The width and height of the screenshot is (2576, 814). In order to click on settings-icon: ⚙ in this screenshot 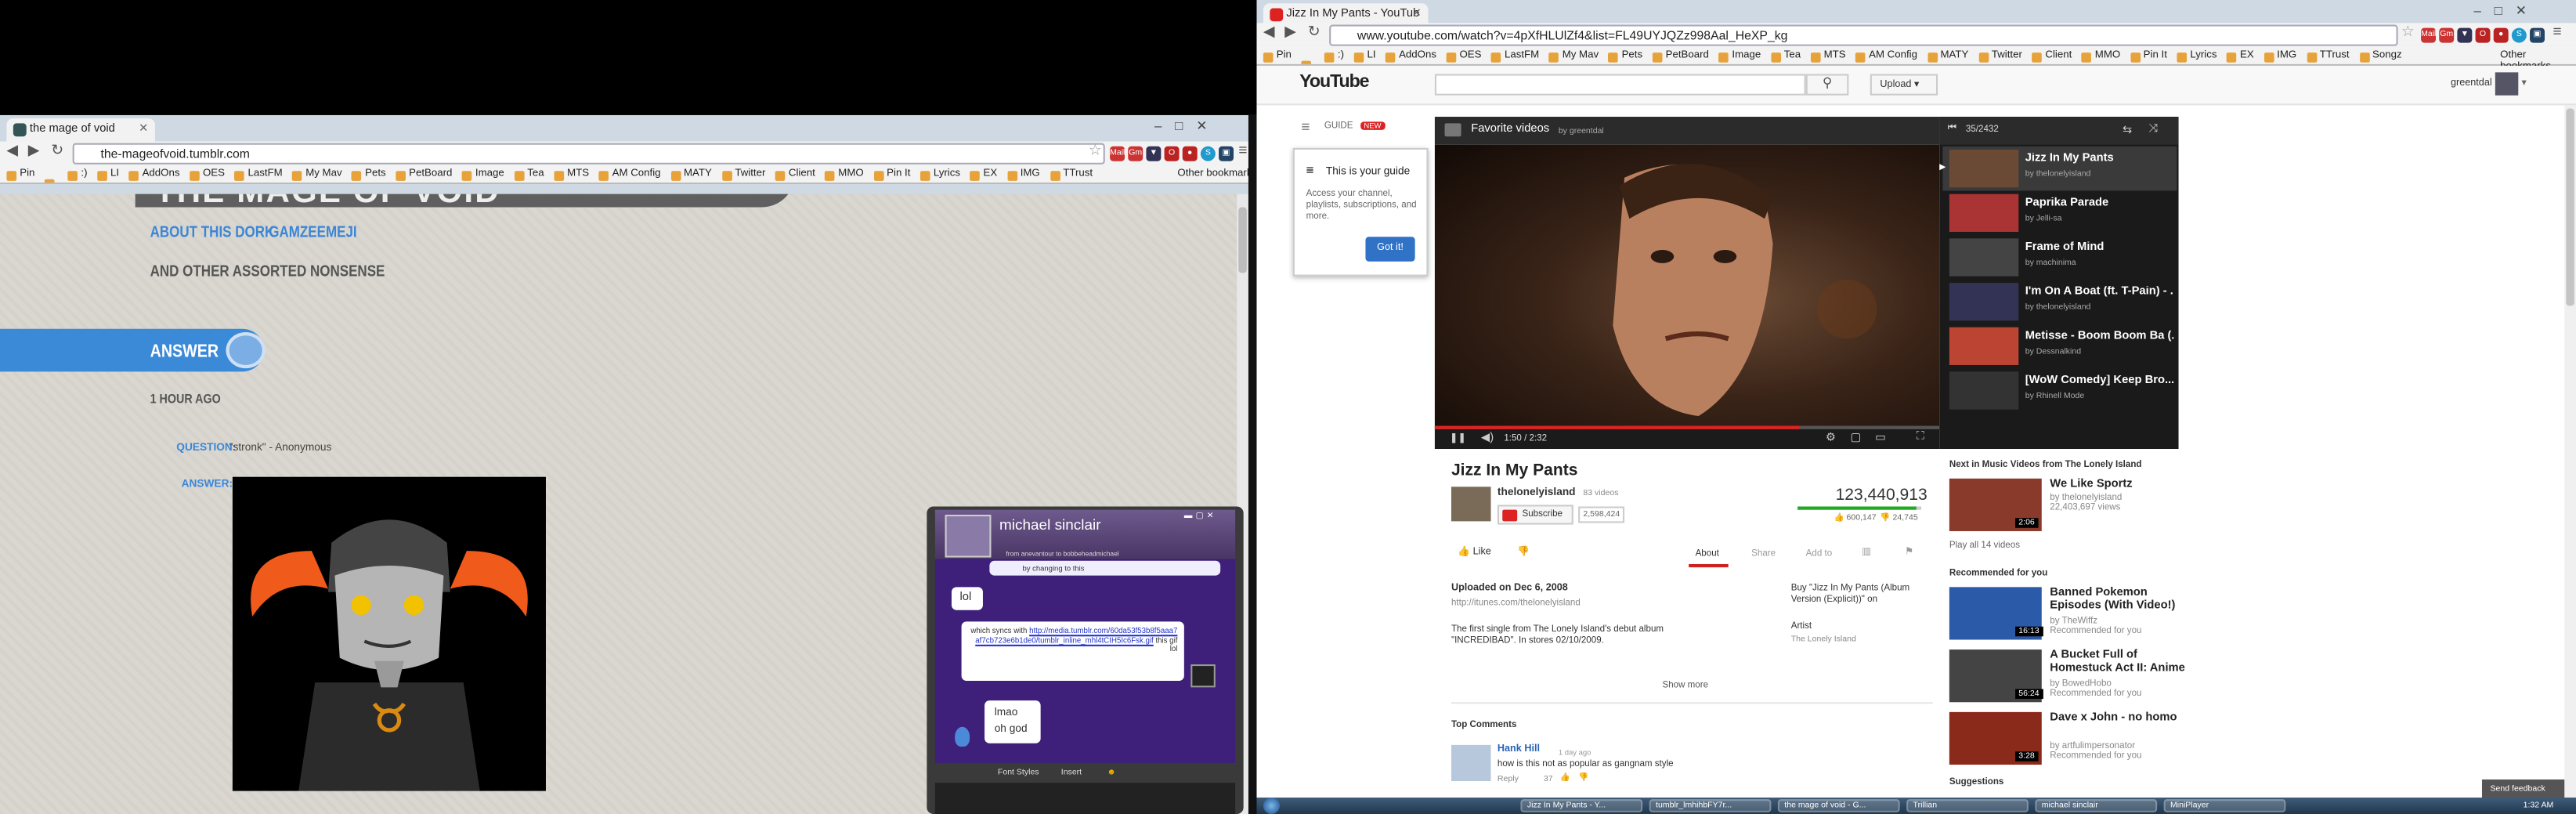, I will do `click(1831, 438)`.